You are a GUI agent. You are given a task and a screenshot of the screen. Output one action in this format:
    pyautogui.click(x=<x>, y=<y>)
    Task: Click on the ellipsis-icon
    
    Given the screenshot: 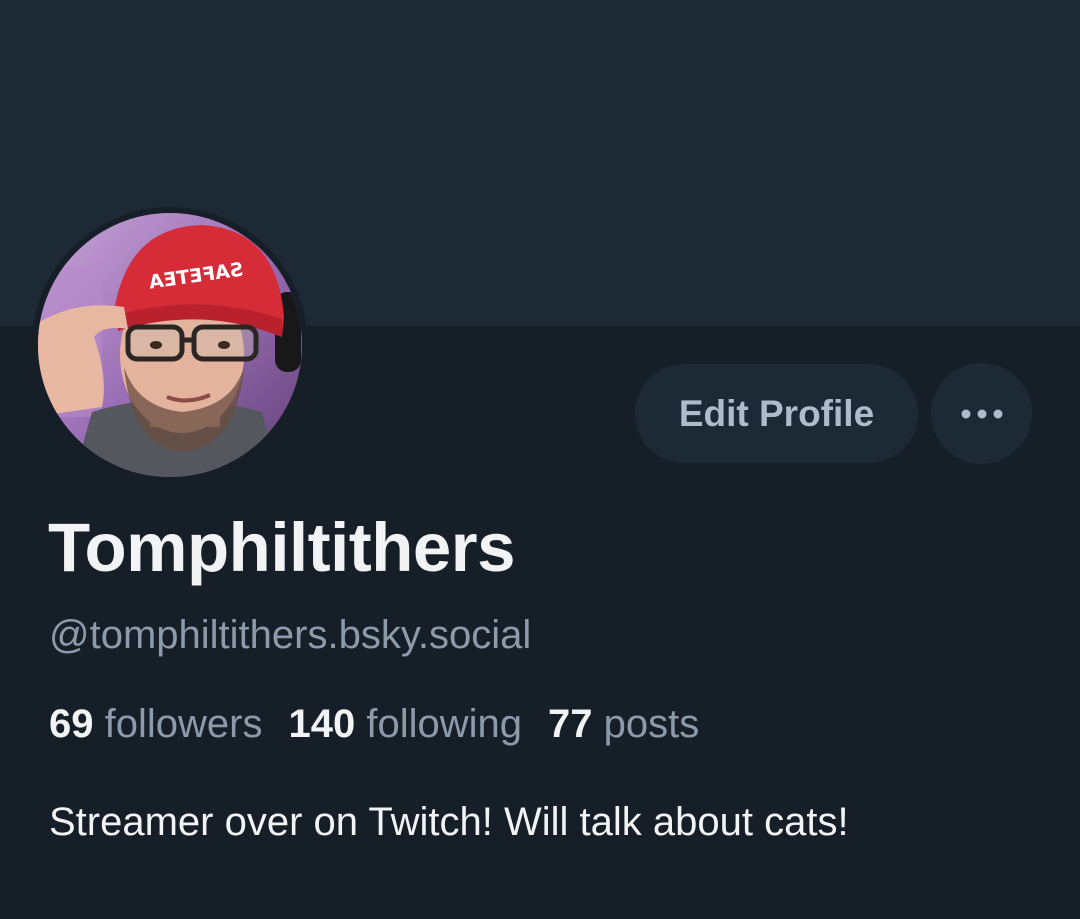 What is the action you would take?
    pyautogui.click(x=981, y=413)
    